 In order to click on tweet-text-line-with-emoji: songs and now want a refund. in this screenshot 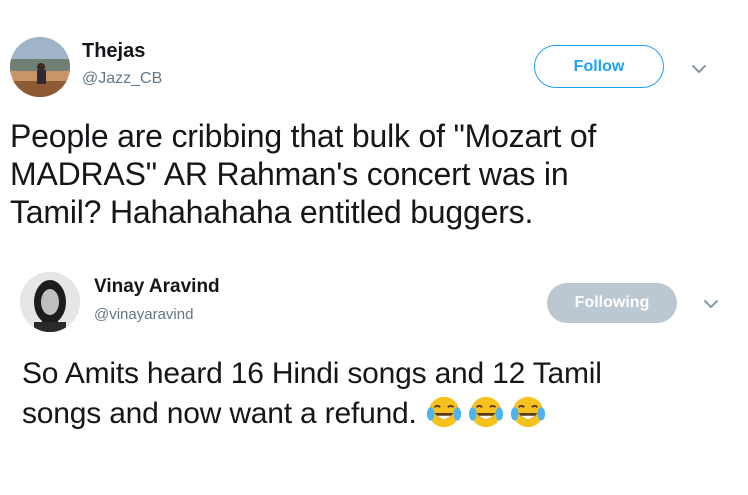, I will do `click(372, 413)`.